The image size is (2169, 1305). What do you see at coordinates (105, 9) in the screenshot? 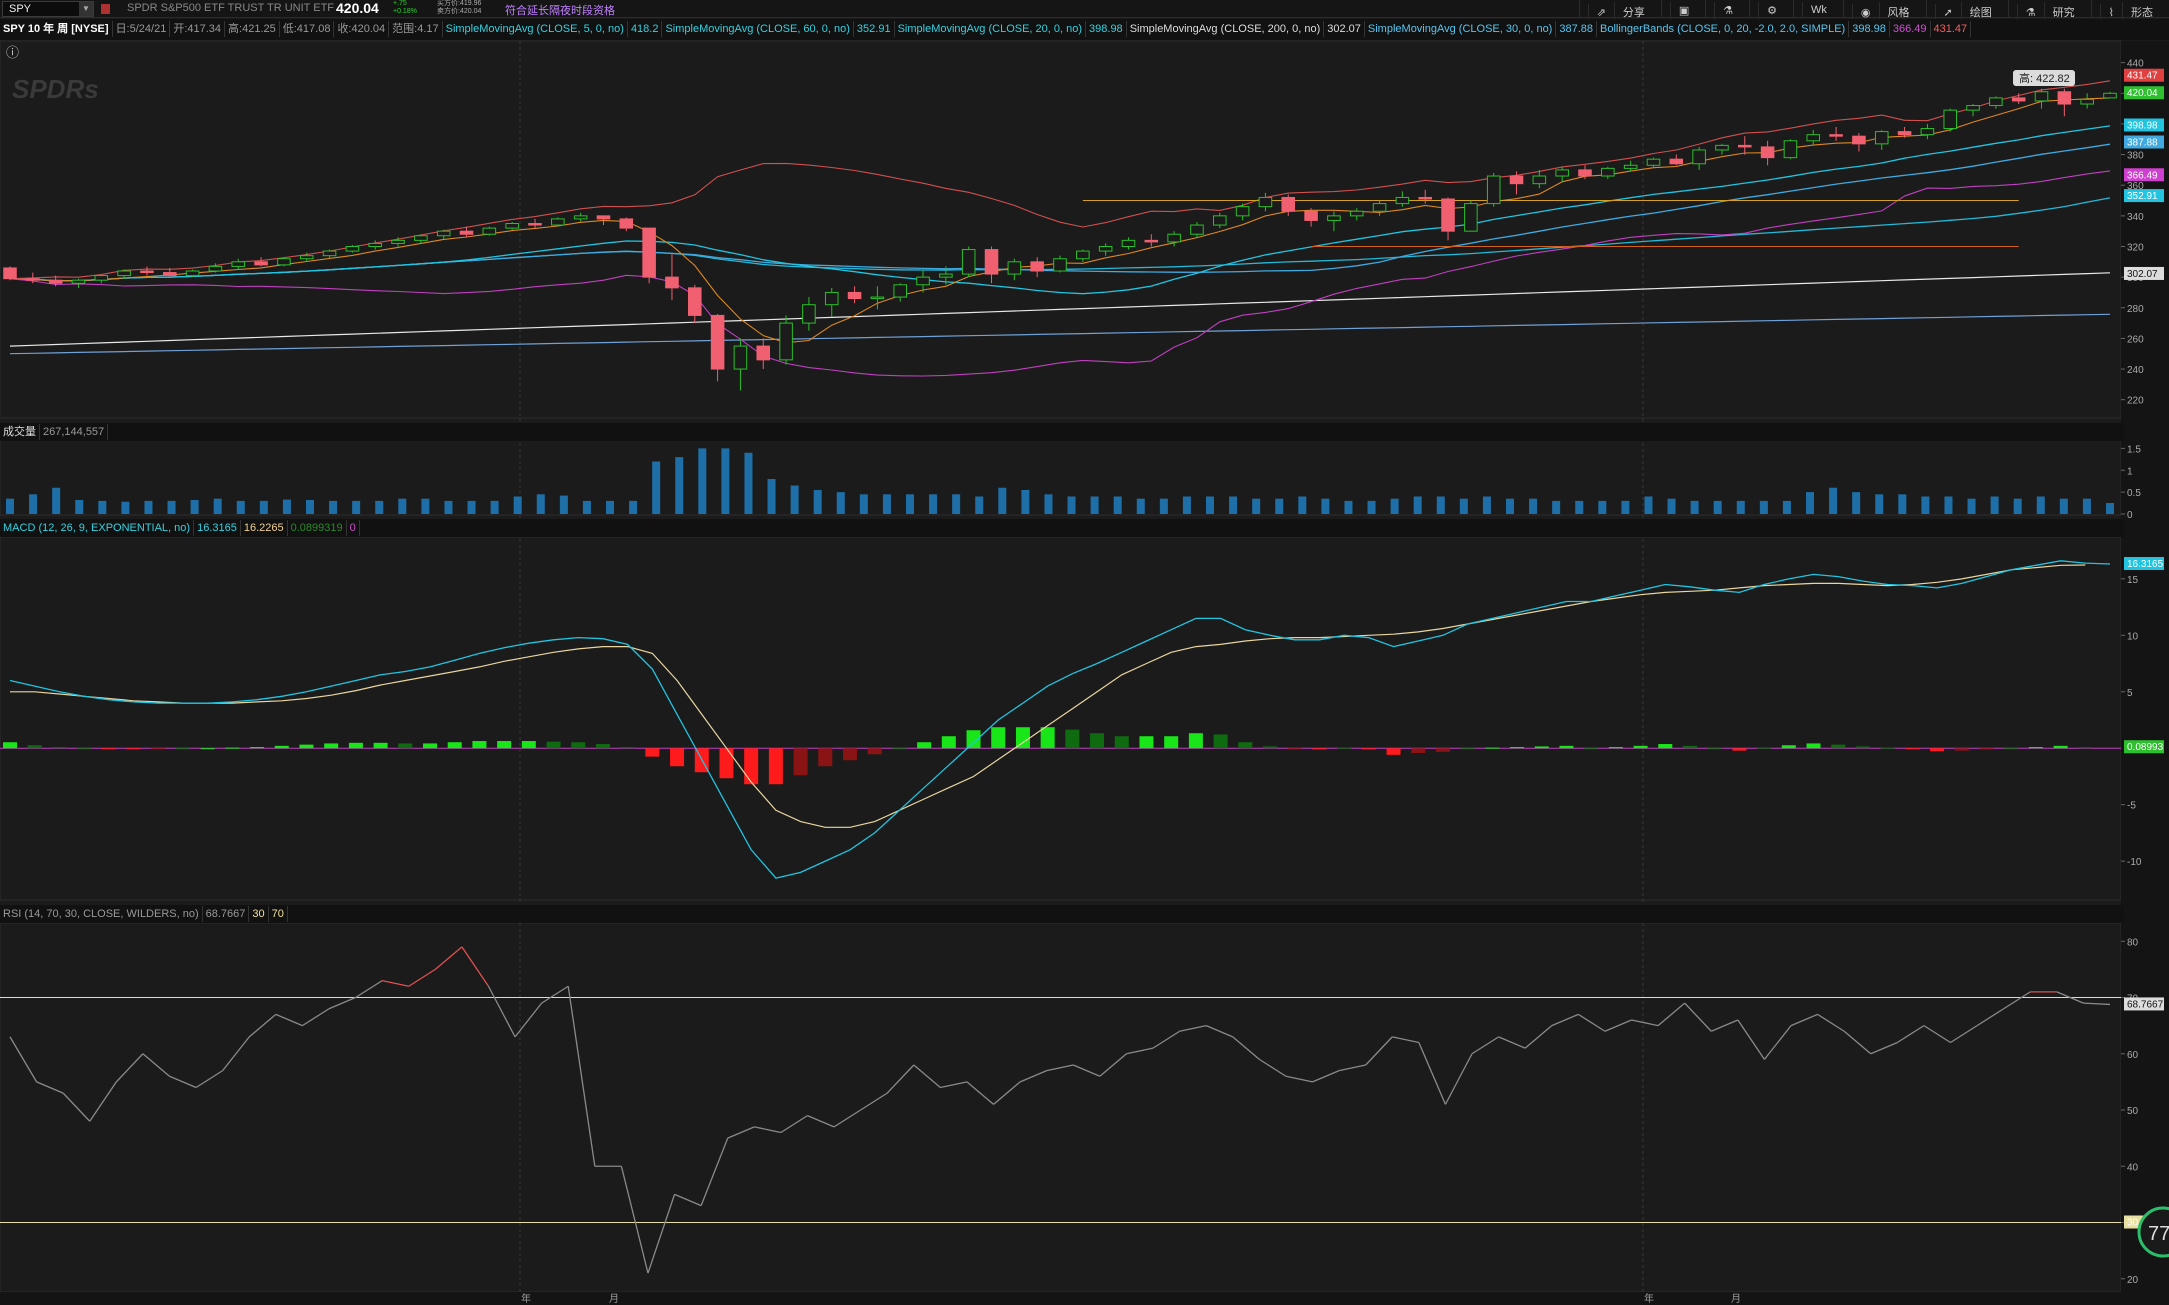
I see `flag-icon` at bounding box center [105, 9].